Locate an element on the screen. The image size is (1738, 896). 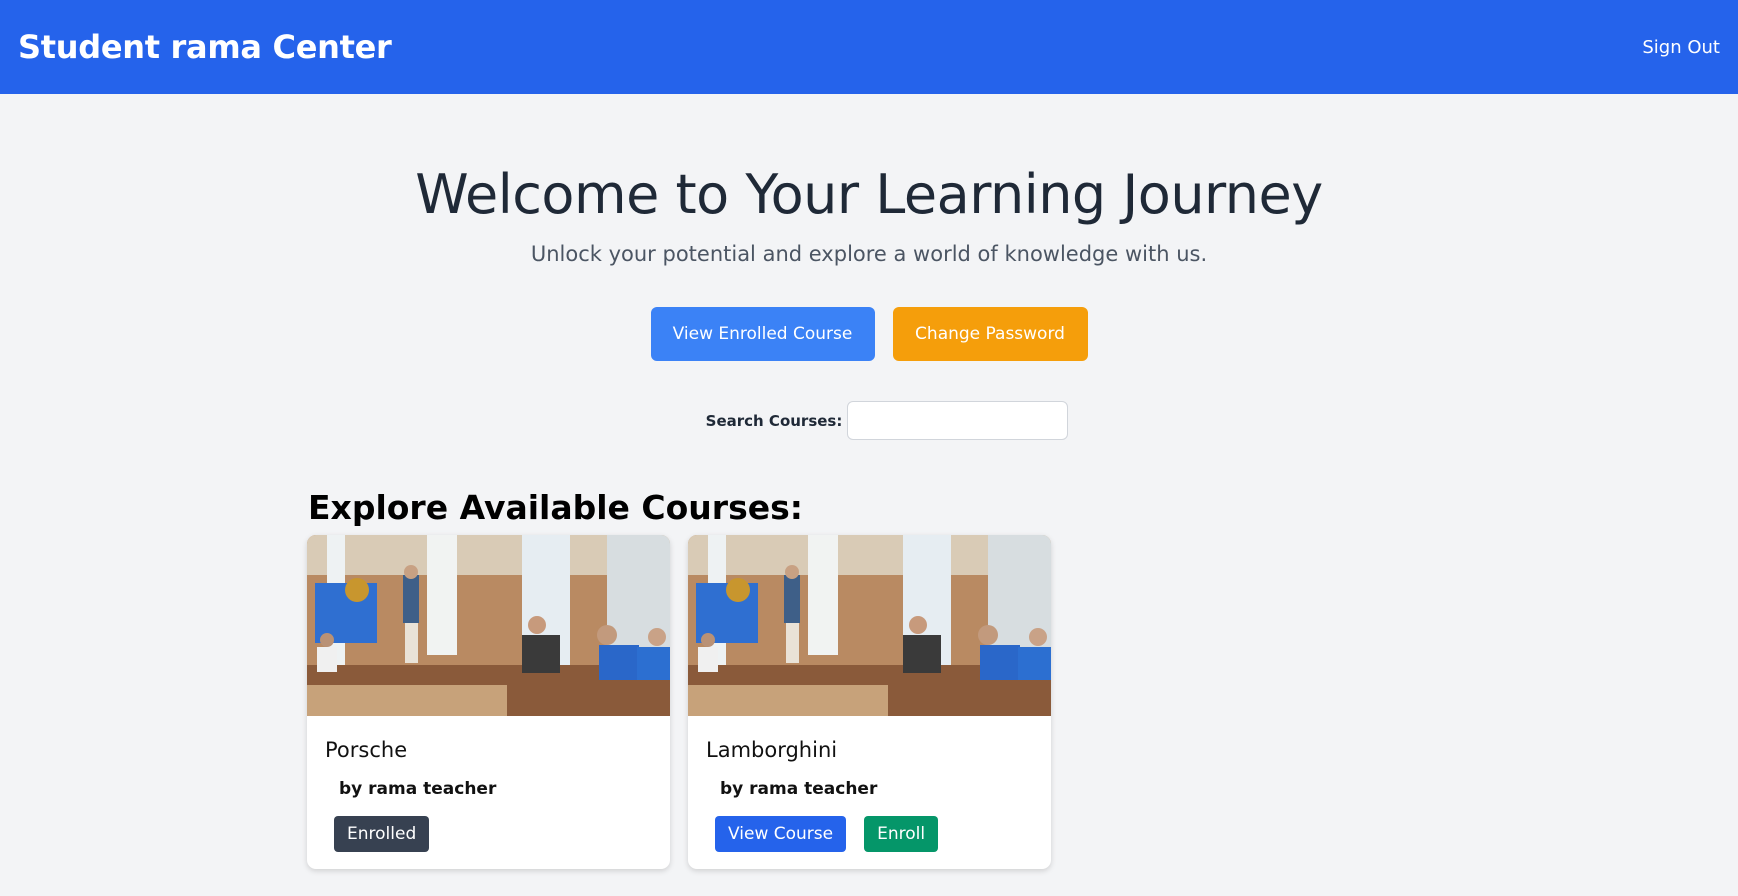
app-title: Student rama Center is located at coordinates (205, 47).